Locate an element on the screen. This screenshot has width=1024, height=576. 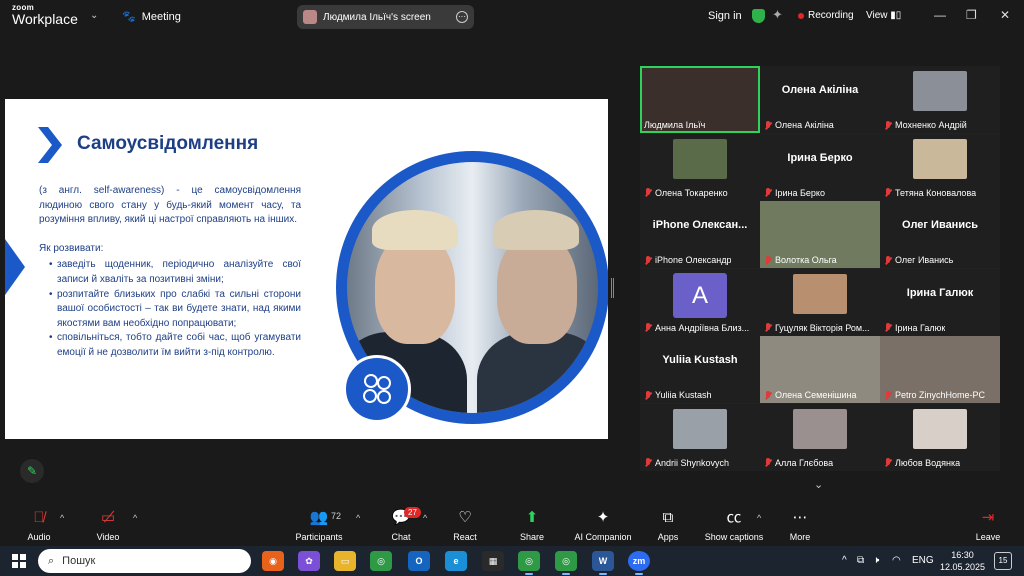
firefox-icon: ◉ is located at coordinates (273, 561).